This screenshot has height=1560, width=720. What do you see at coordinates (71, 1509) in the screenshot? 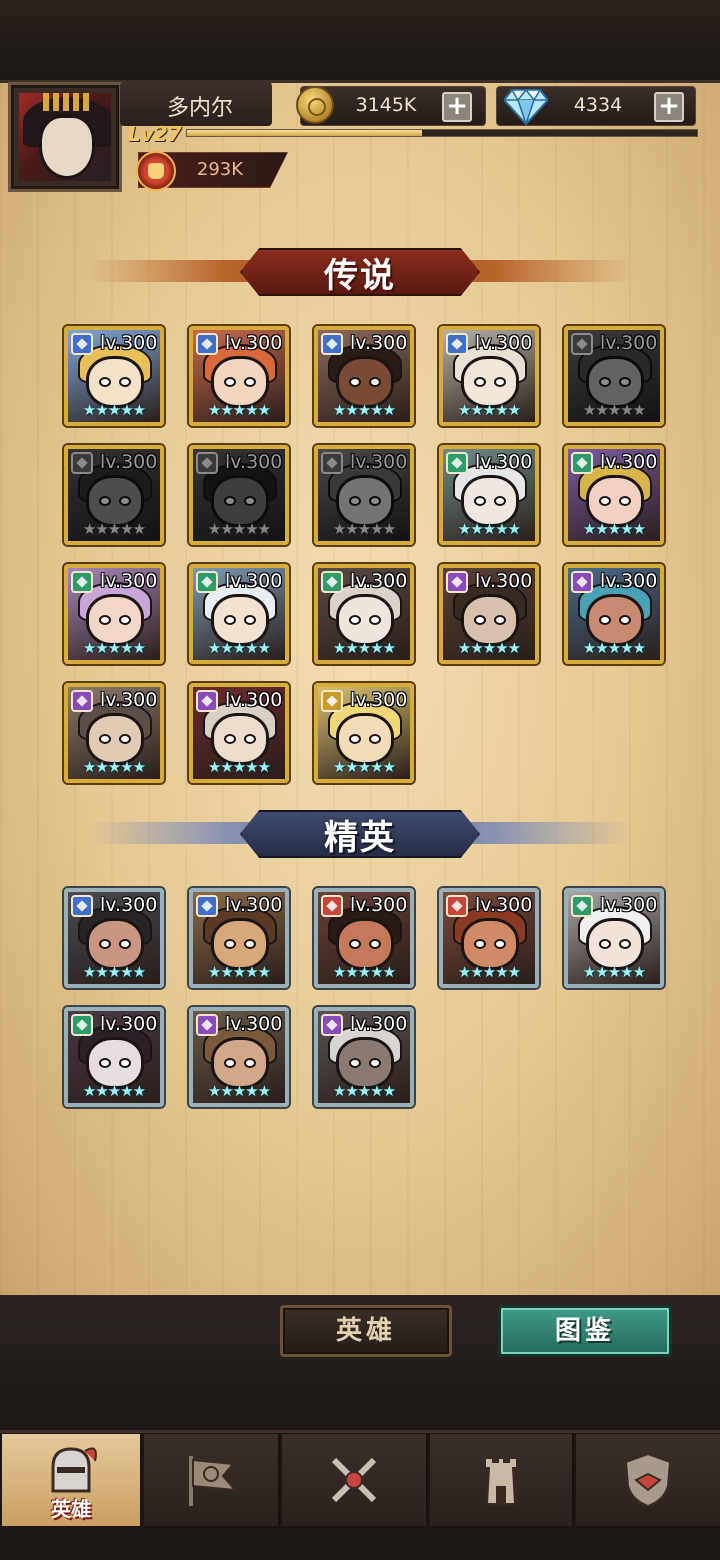
I see `nav-heroes-label: 英雄` at bounding box center [71, 1509].